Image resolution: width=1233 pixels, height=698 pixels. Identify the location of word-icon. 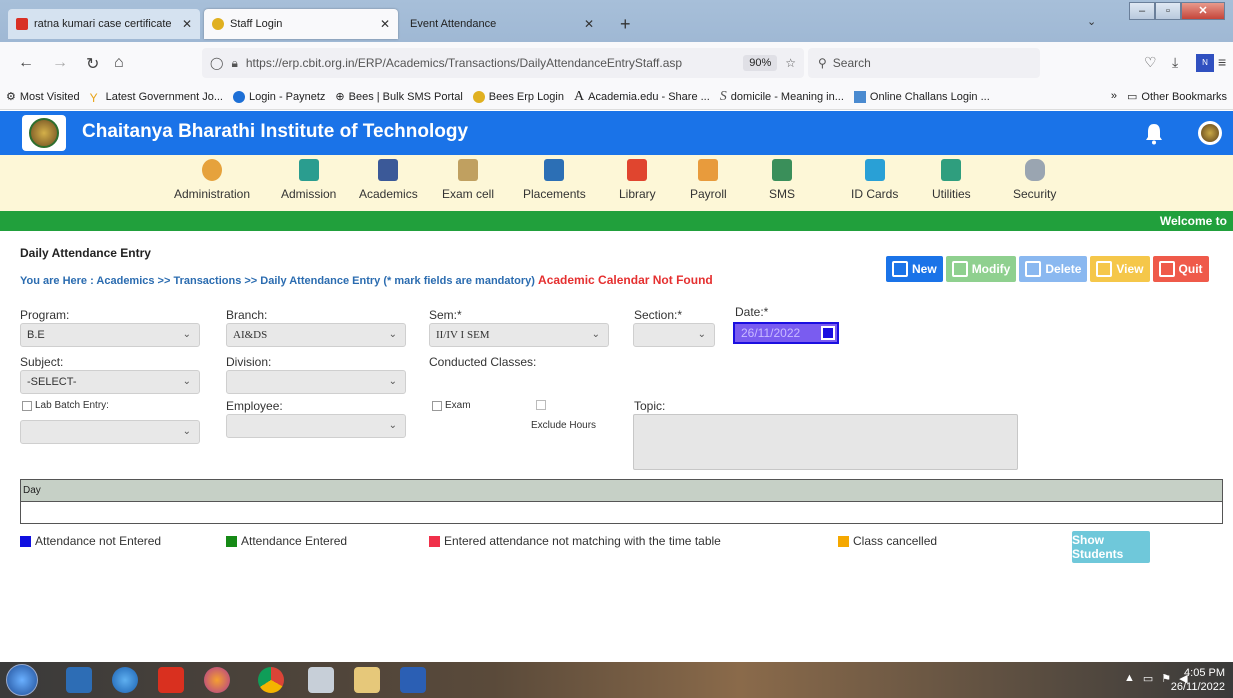
(413, 680).